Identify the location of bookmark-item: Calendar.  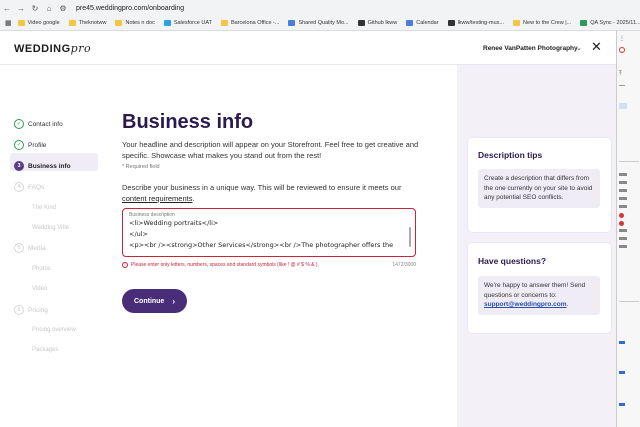
(422, 23).